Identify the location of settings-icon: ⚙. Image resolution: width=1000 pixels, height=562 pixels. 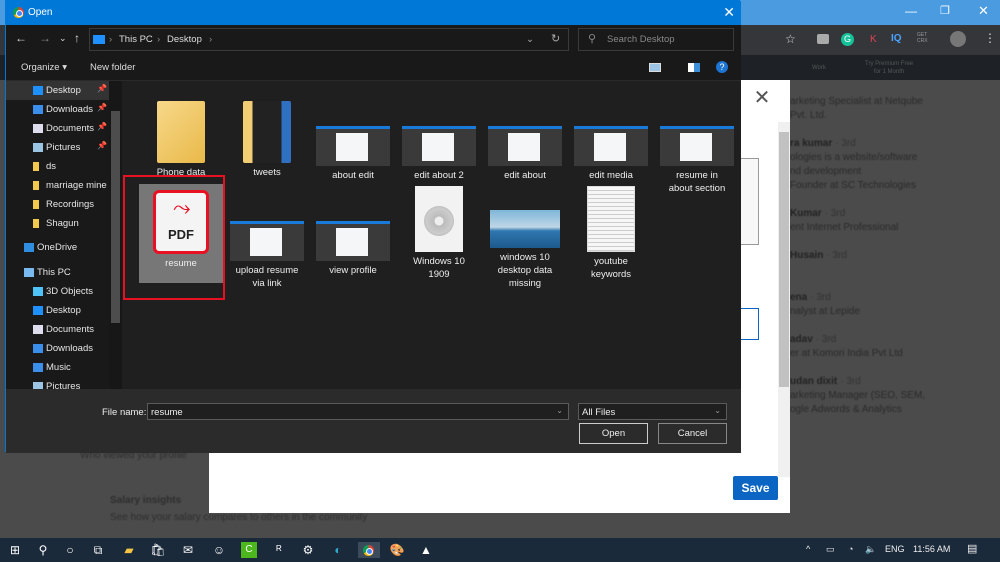
(308, 550).